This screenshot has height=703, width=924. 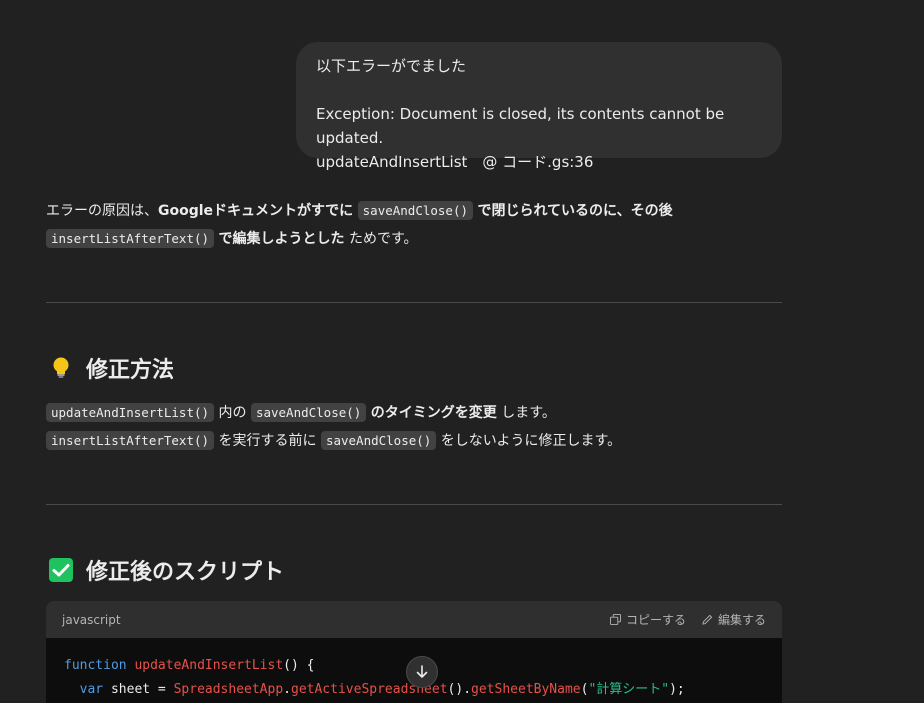 I want to click on code-token: var, so click(x=91, y=689).